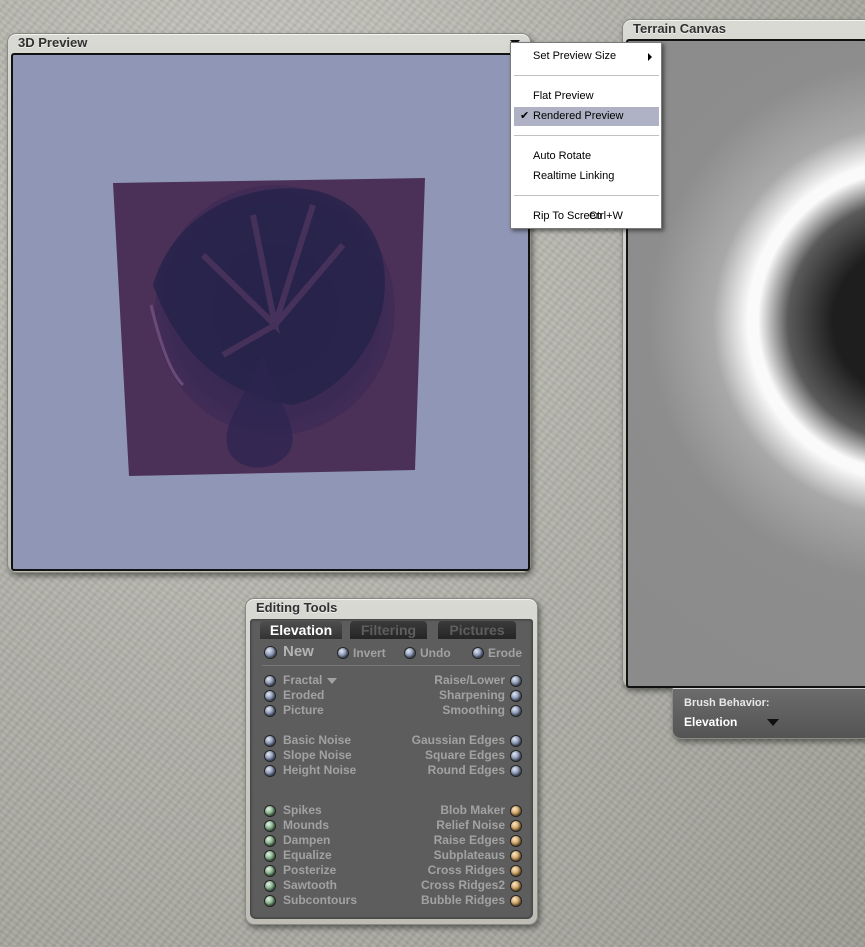 The width and height of the screenshot is (865, 947). I want to click on menu-item-flat-preview: Flat Preview, so click(586, 96).